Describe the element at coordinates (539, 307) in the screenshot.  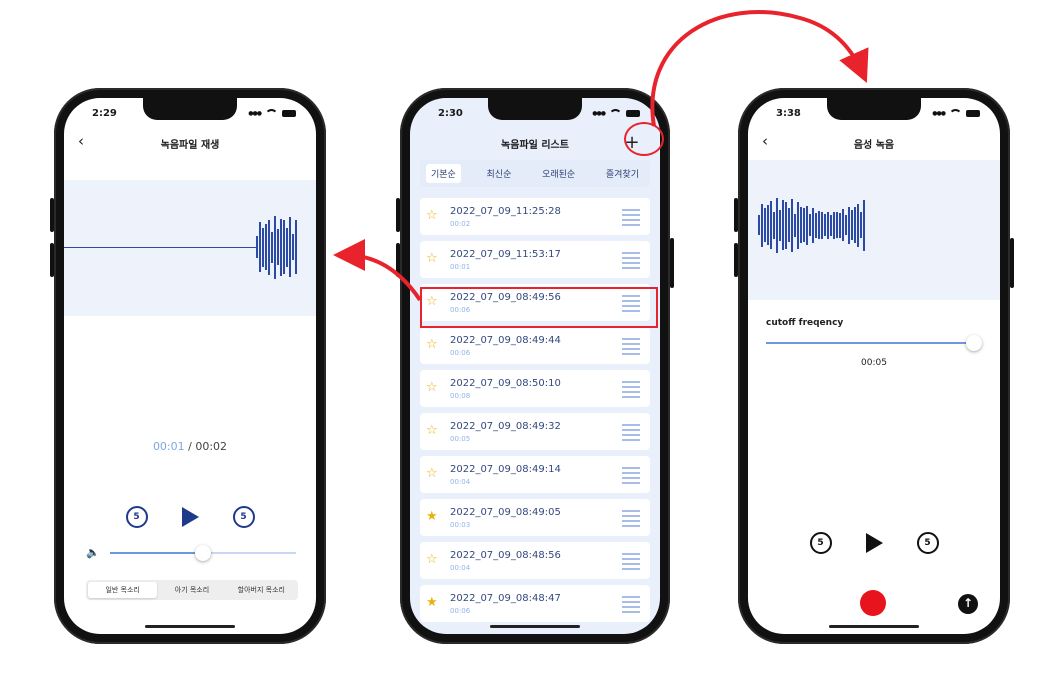
I see `highlight-box-recording` at that location.